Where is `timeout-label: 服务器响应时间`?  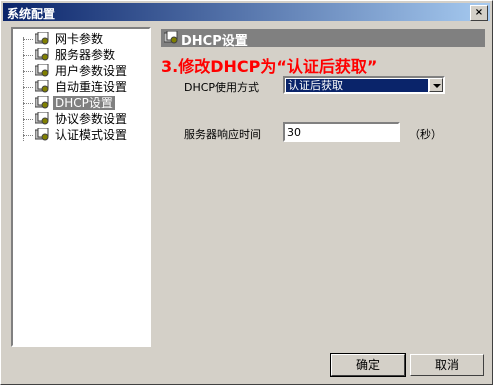
timeout-label: 服务器响应时间 is located at coordinates (222, 134).